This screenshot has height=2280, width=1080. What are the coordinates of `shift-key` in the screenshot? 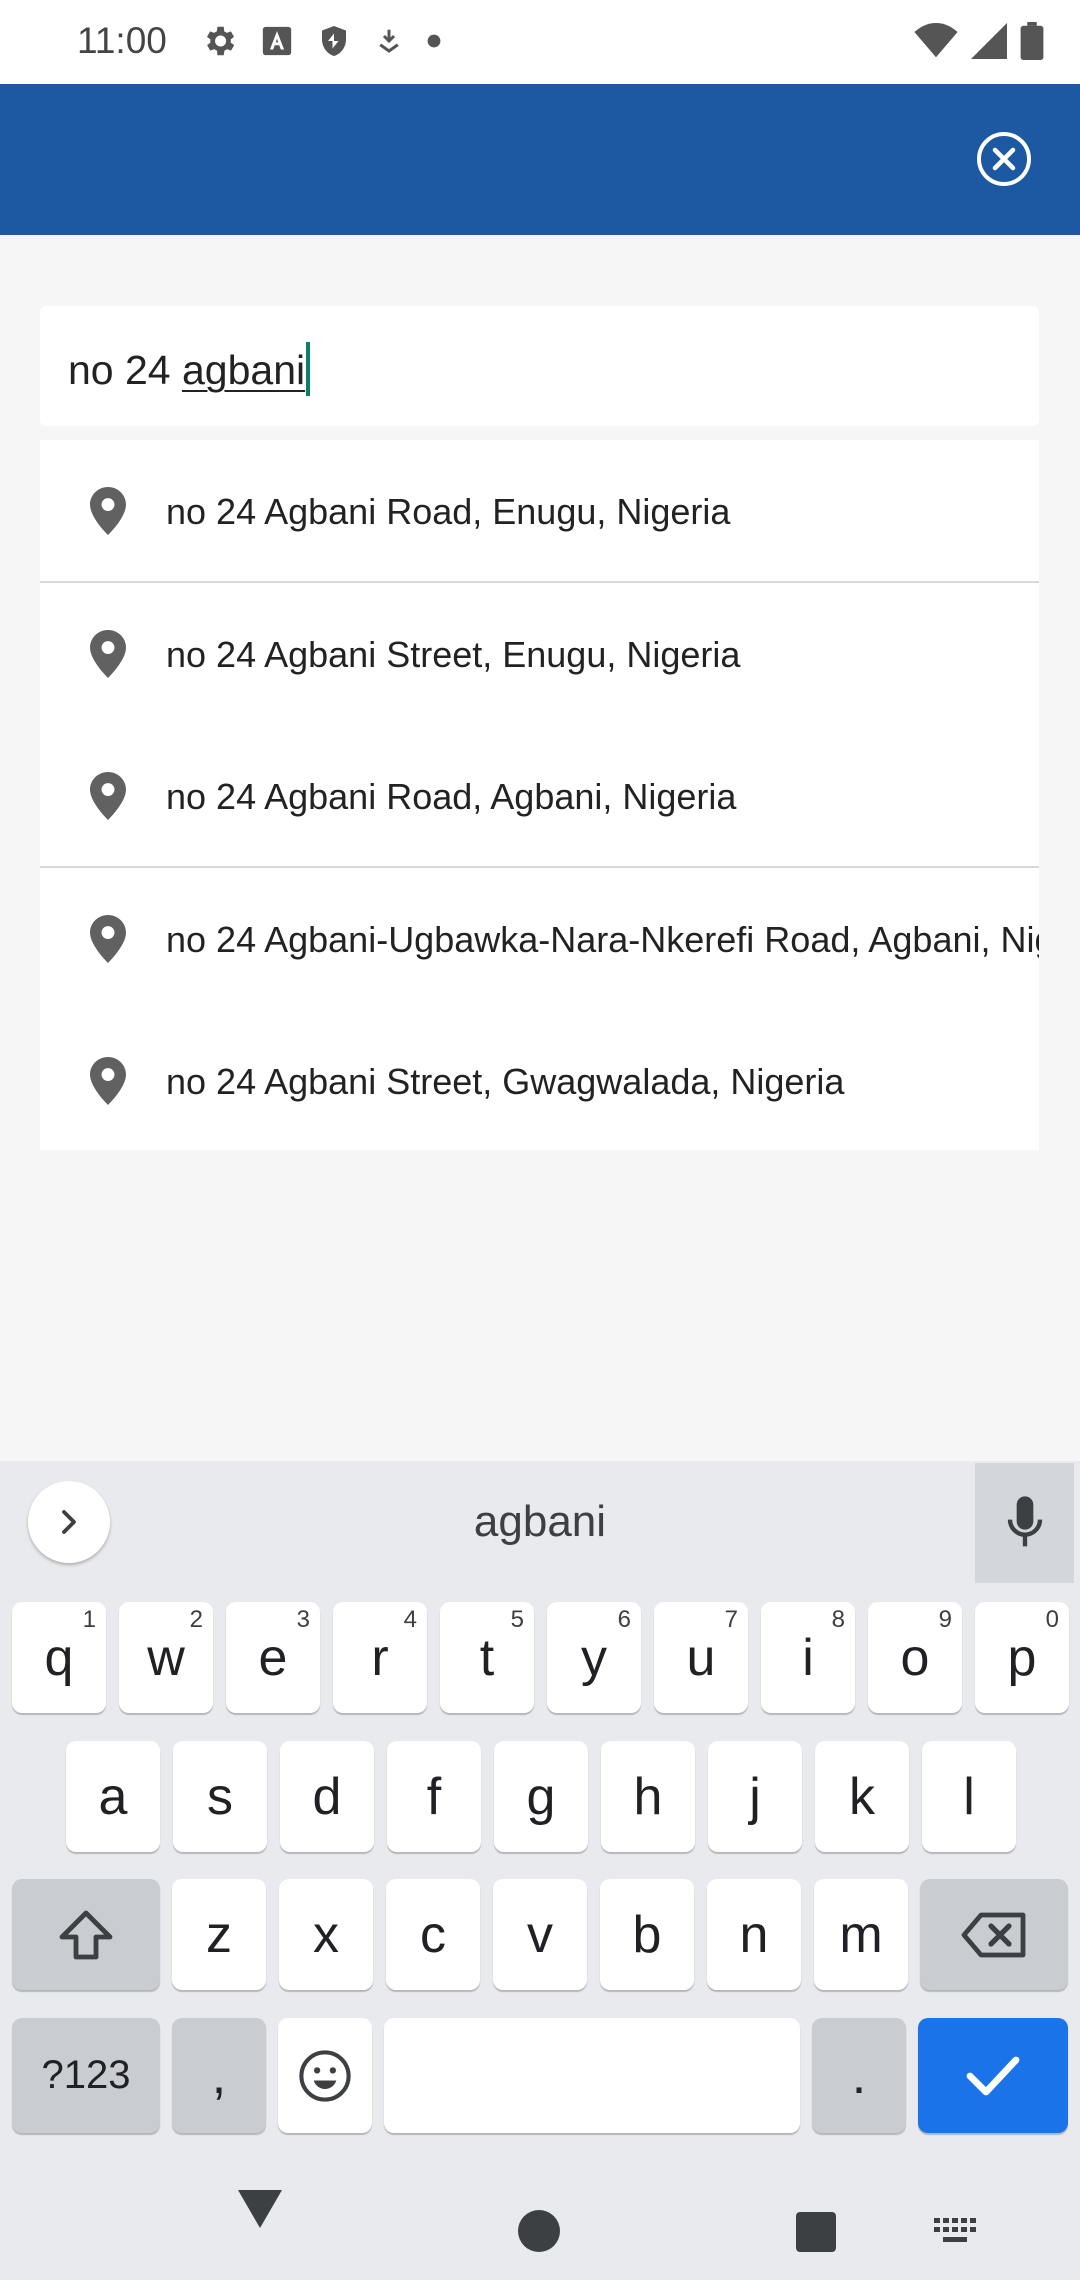 It's located at (86, 1934).